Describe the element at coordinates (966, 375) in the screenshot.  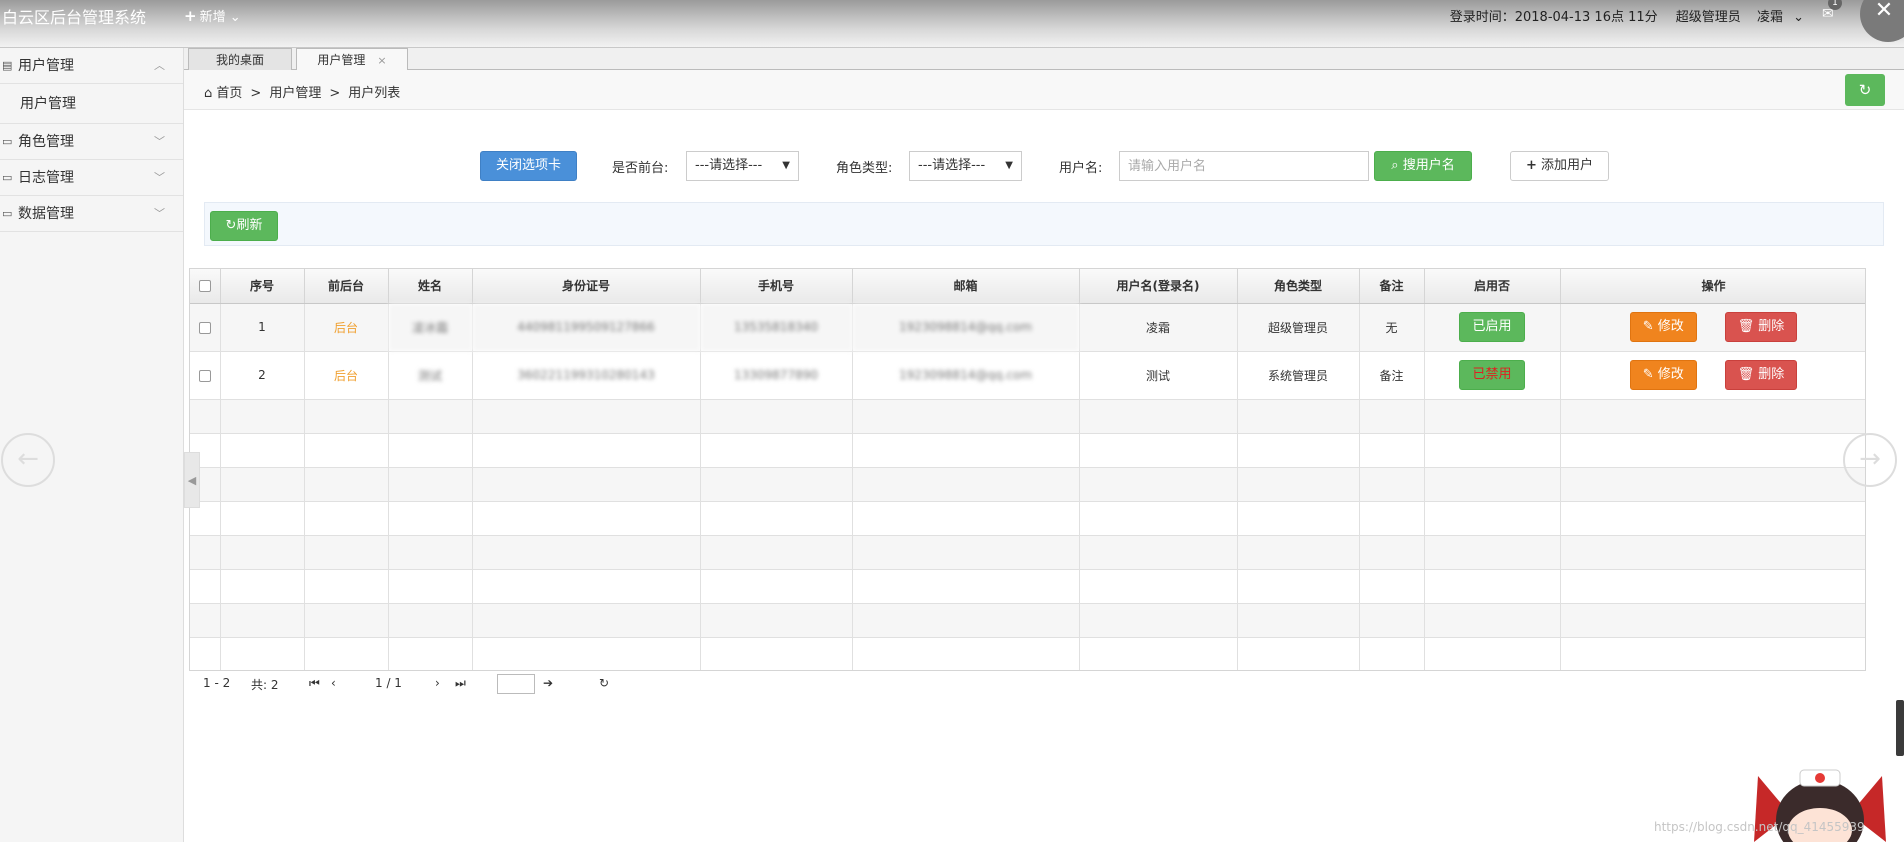
I see `cell-email: 1923098814@qq.com` at that location.